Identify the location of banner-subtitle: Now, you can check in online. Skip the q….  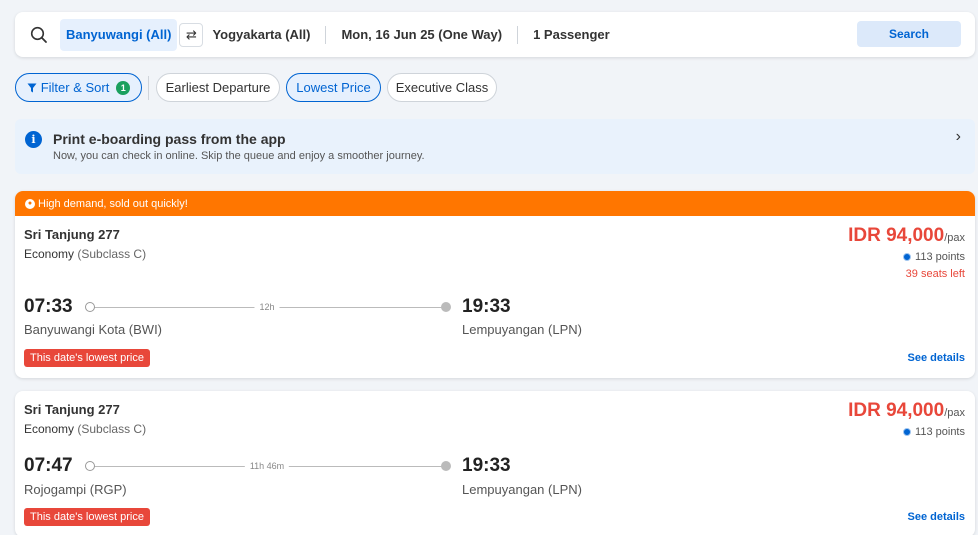
(239, 156).